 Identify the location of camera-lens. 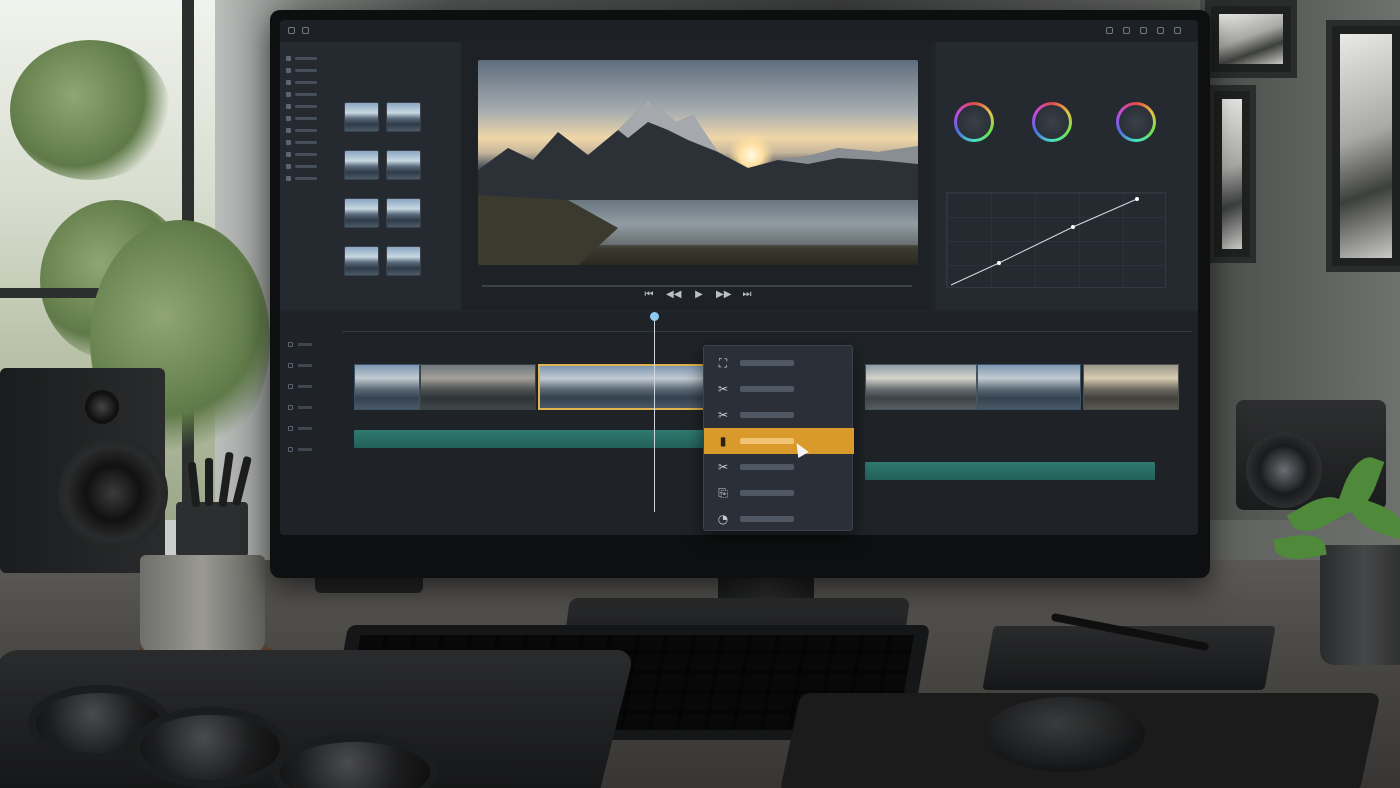
(1284, 470).